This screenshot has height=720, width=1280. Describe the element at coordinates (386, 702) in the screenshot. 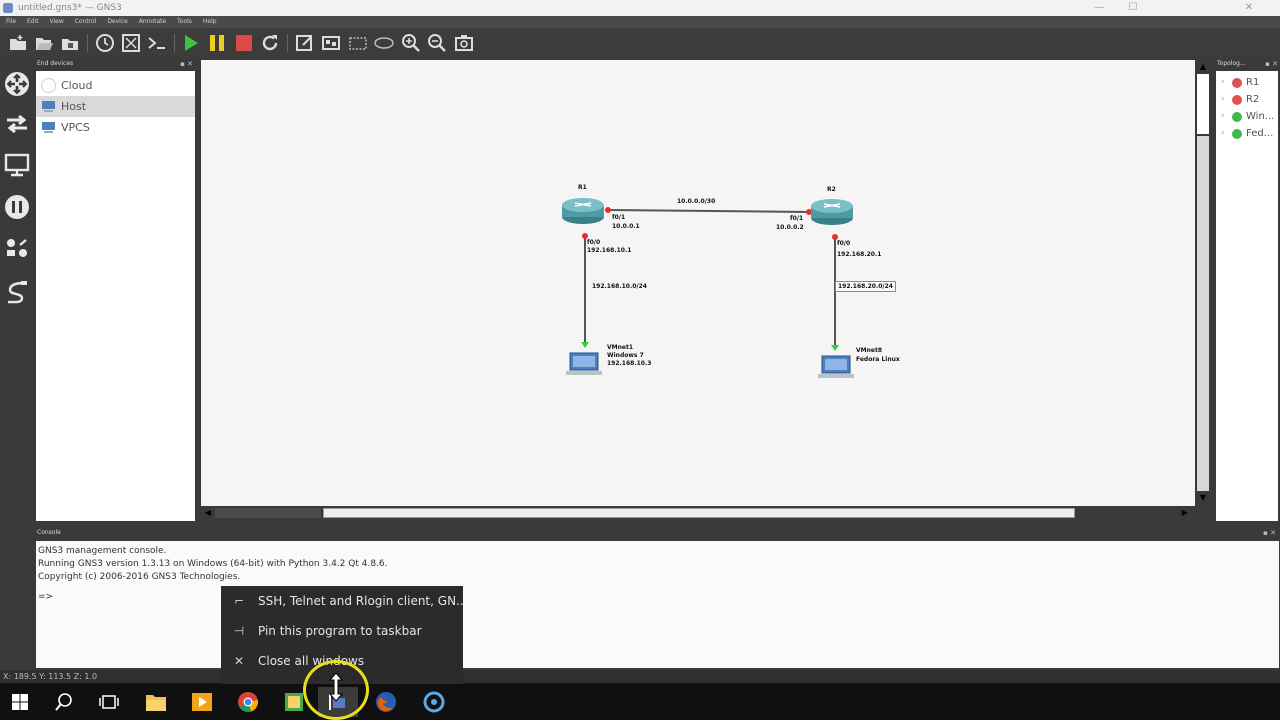

I see `taskbar-firefox` at that location.